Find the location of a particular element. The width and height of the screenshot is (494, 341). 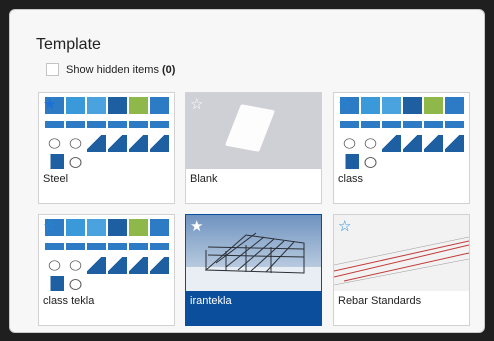

template-card-irantekla: ★ irantekla is located at coordinates (253, 270).